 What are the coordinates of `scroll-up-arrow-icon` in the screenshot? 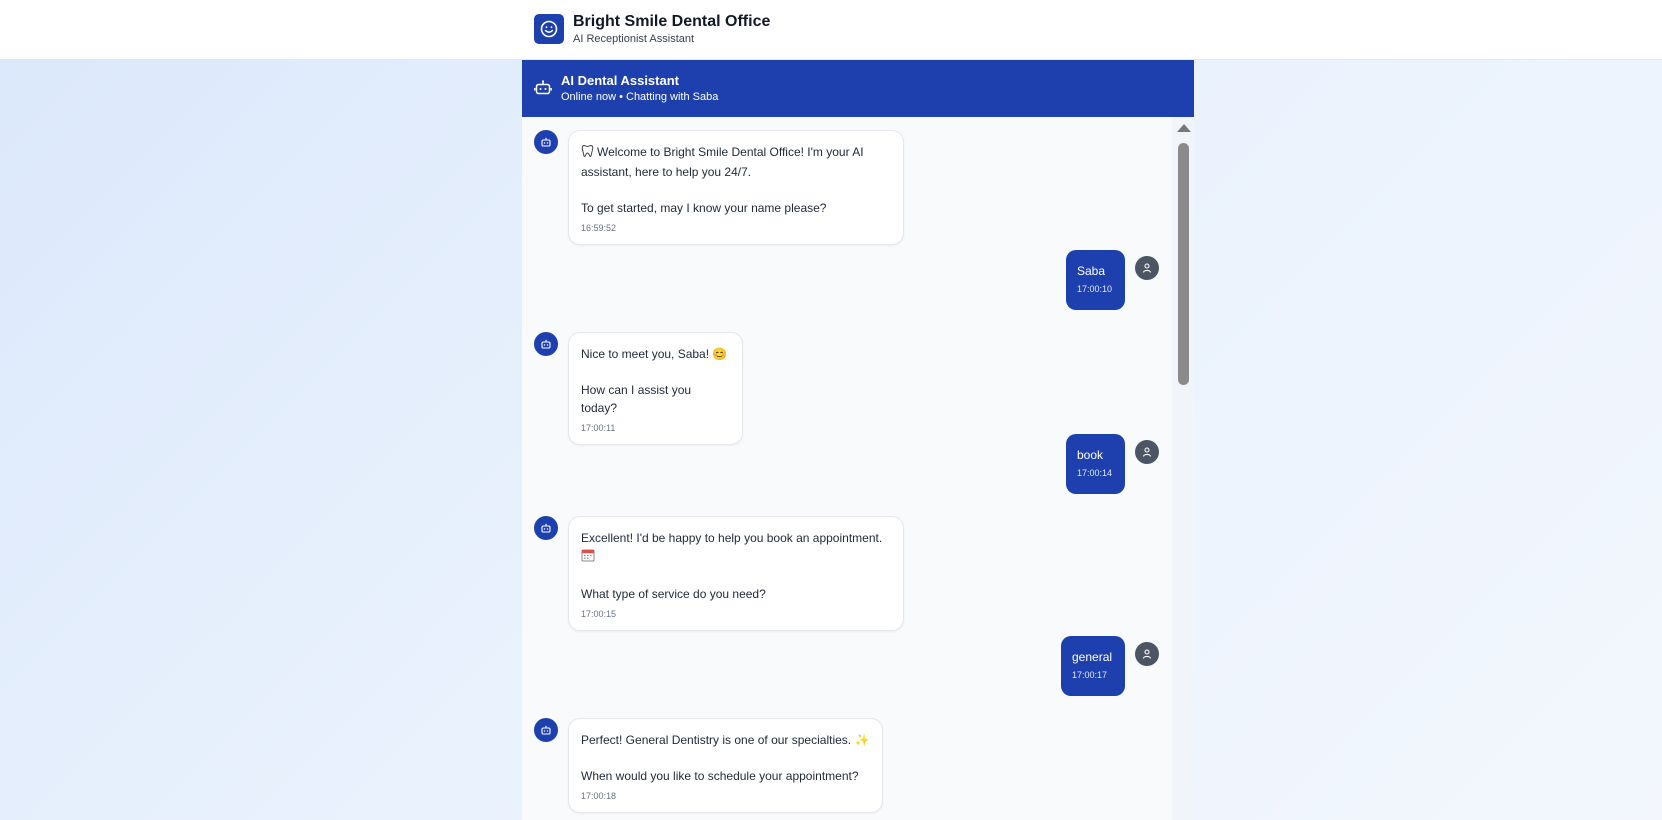 It's located at (1184, 128).